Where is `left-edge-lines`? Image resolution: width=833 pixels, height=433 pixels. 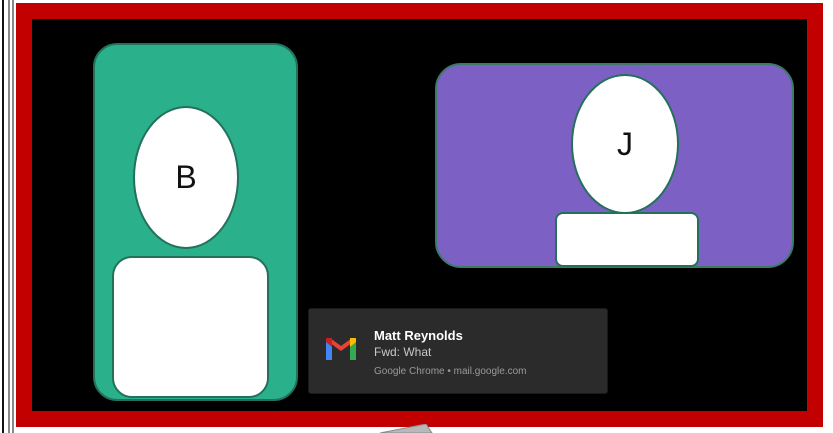
left-edge-lines is located at coordinates (8, 216).